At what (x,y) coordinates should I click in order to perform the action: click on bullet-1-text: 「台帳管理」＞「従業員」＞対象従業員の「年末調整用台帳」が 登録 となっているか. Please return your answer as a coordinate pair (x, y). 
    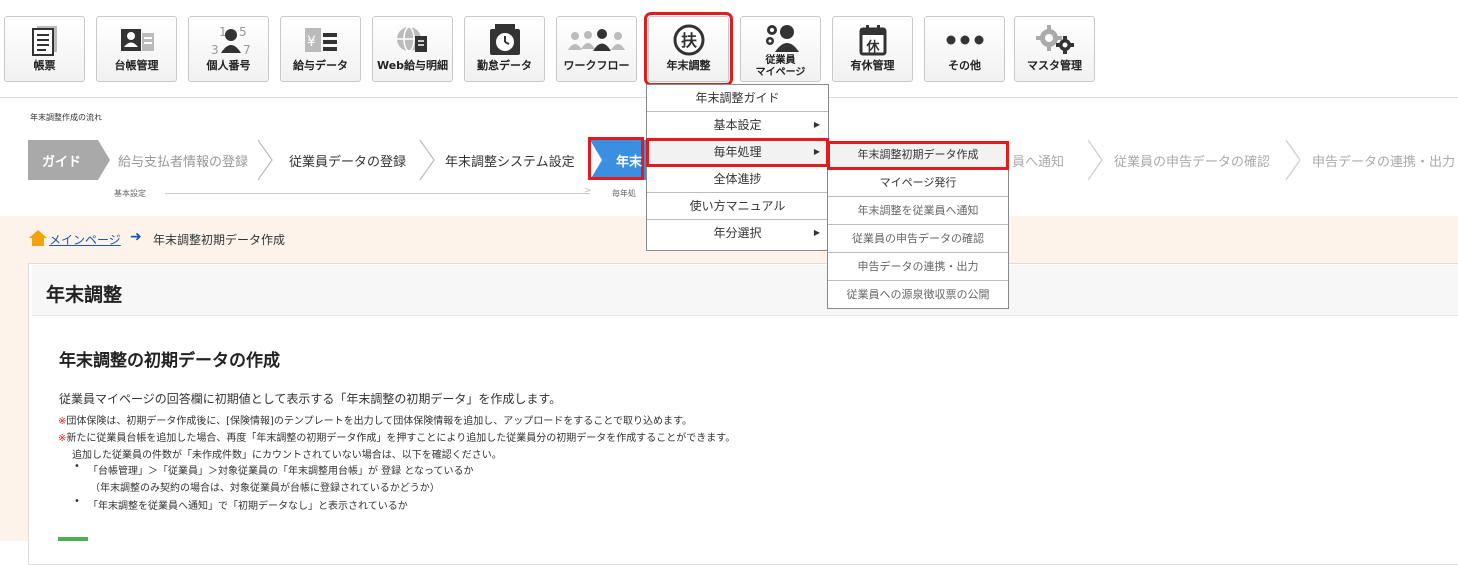
    Looking at the image, I should click on (281, 471).